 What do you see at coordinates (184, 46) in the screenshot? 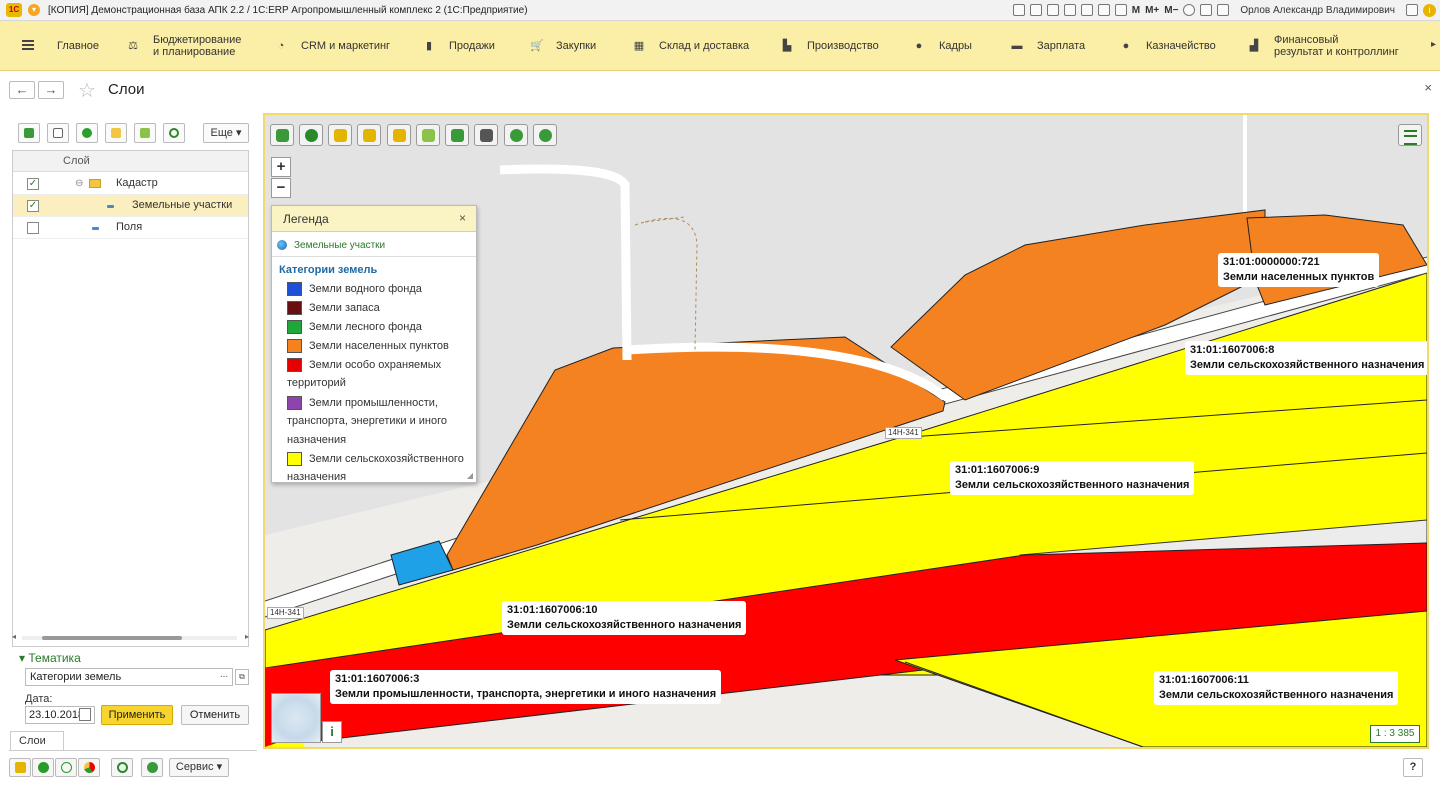
I see `menu-item-budgeting: ⚖ Бюджетирование и планирование` at bounding box center [184, 46].